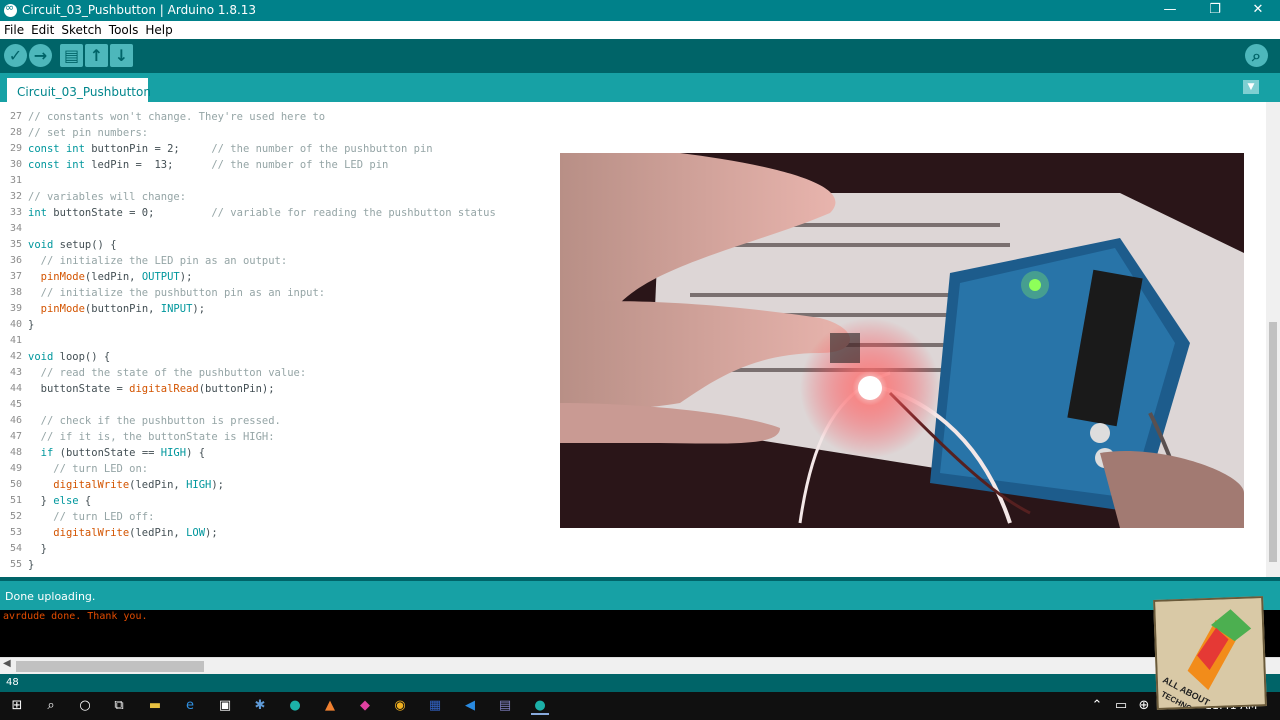 The width and height of the screenshot is (1280, 720). Describe the element at coordinates (470, 706) in the screenshot. I see `vscode-icon: ◀` at that location.